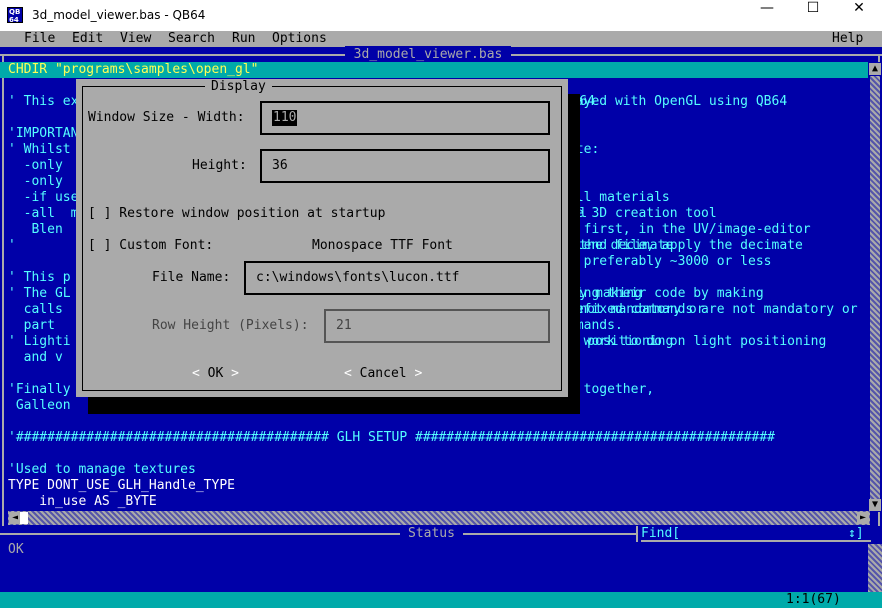  What do you see at coordinates (238, 87) in the screenshot?
I see `dialog-title: Display` at bounding box center [238, 87].